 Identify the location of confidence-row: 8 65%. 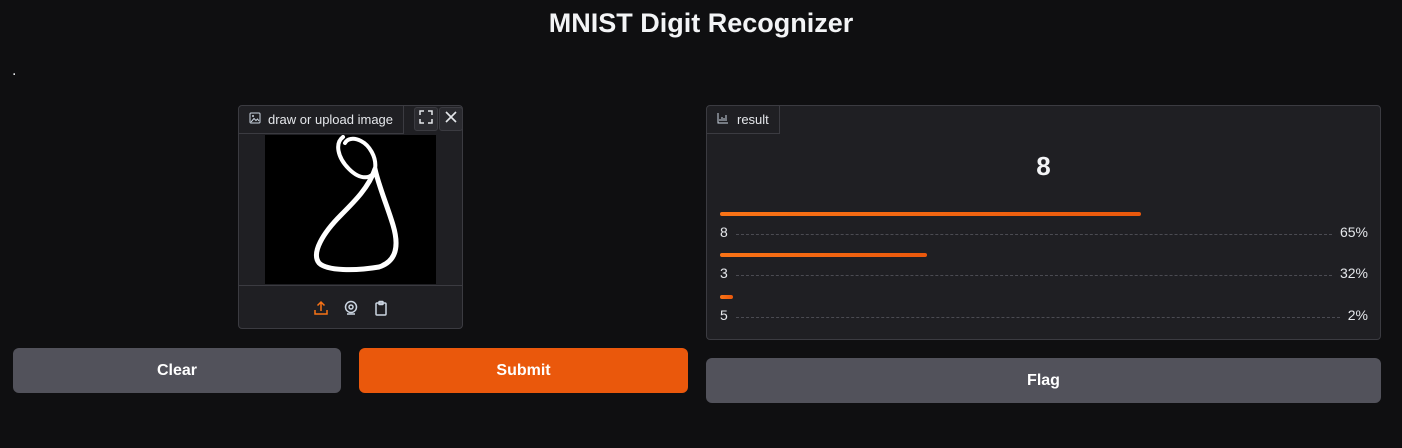
(1044, 227).